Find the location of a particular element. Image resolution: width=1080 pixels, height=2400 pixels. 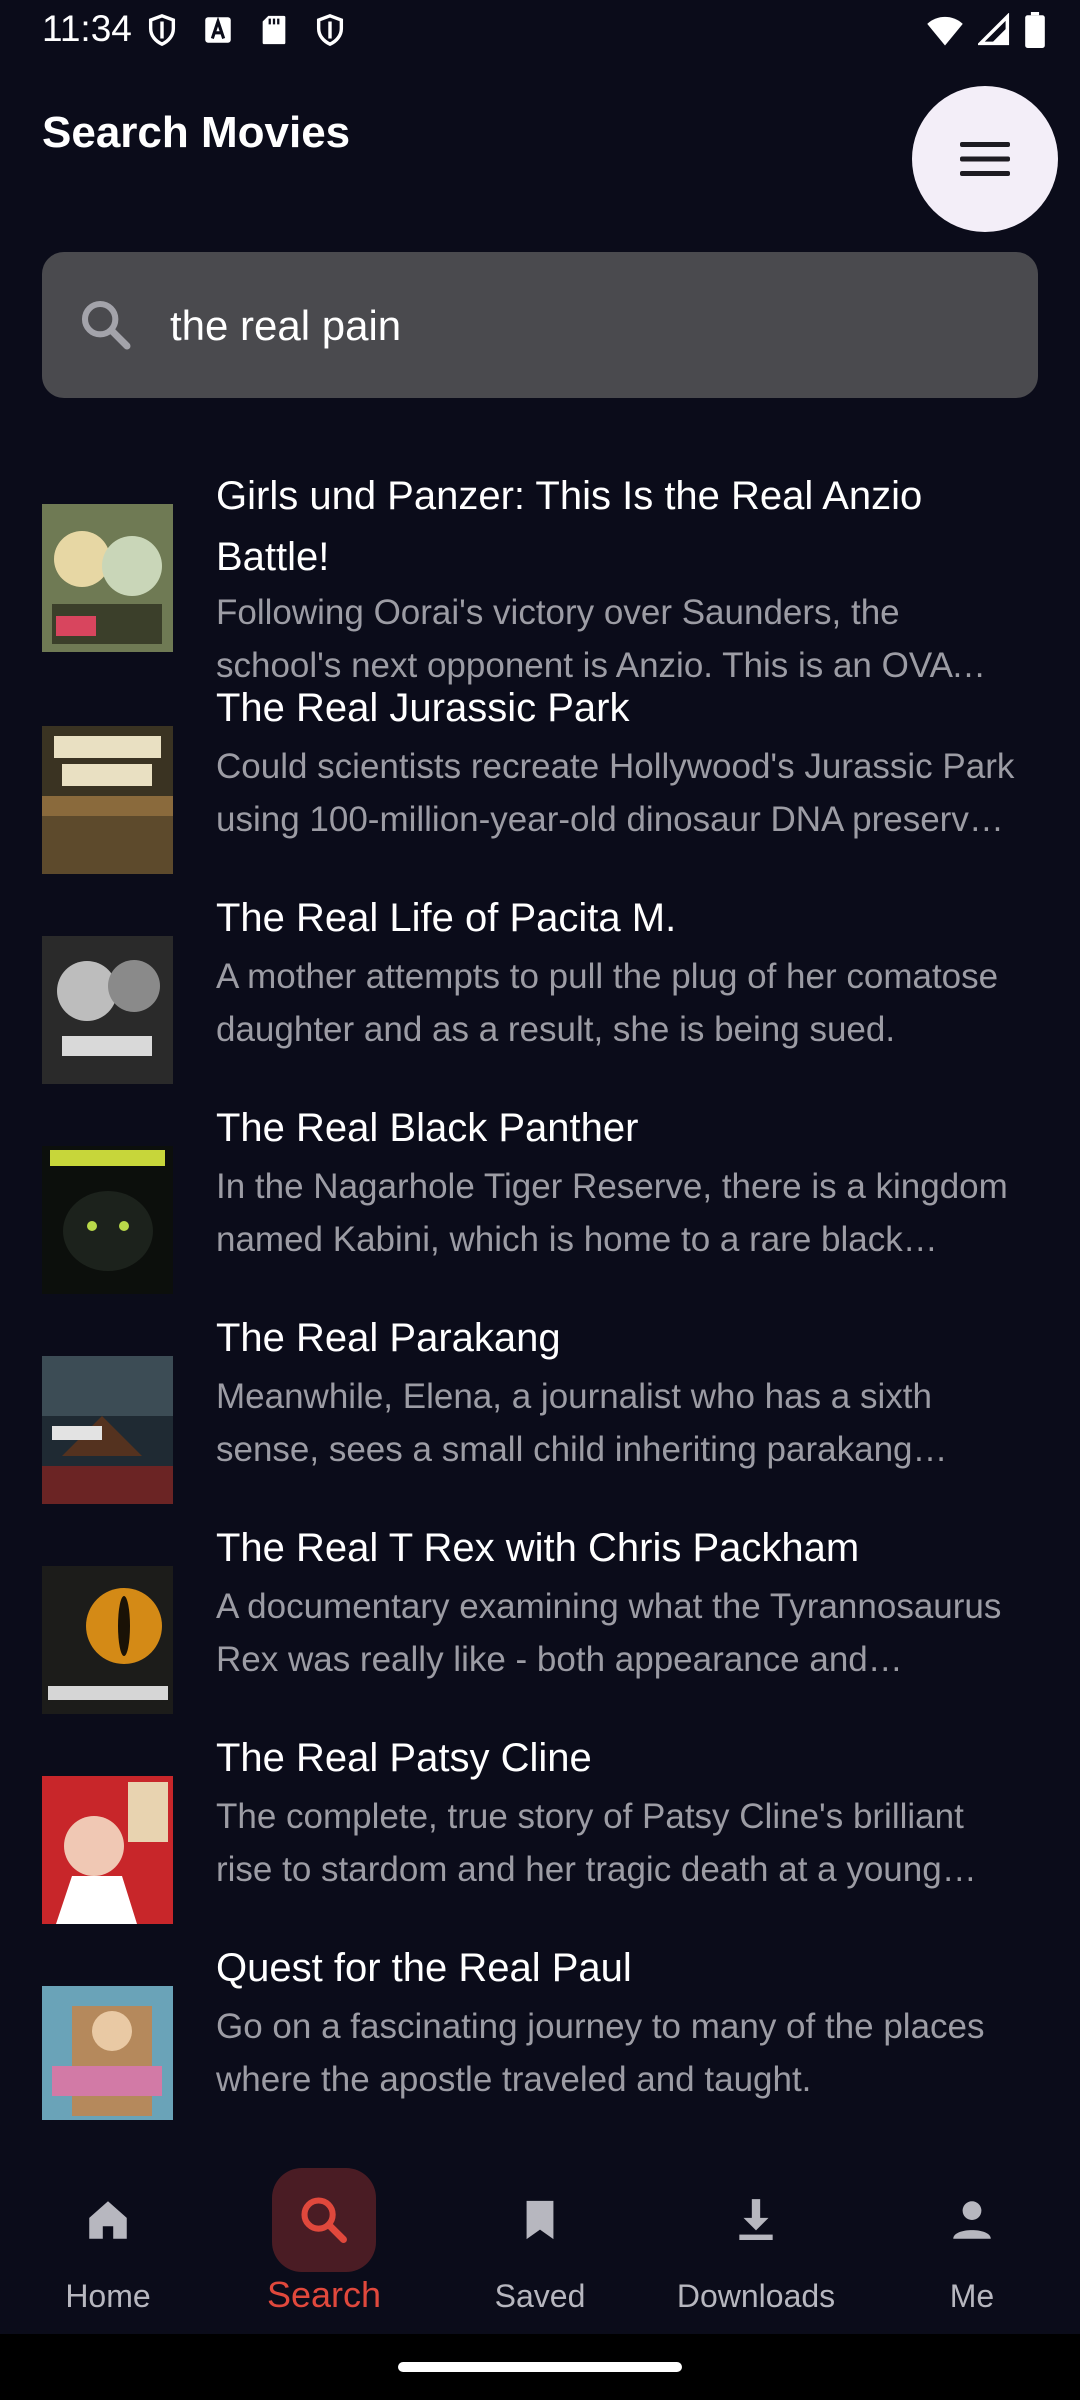

nav-me: Me is located at coordinates (972, 2237).